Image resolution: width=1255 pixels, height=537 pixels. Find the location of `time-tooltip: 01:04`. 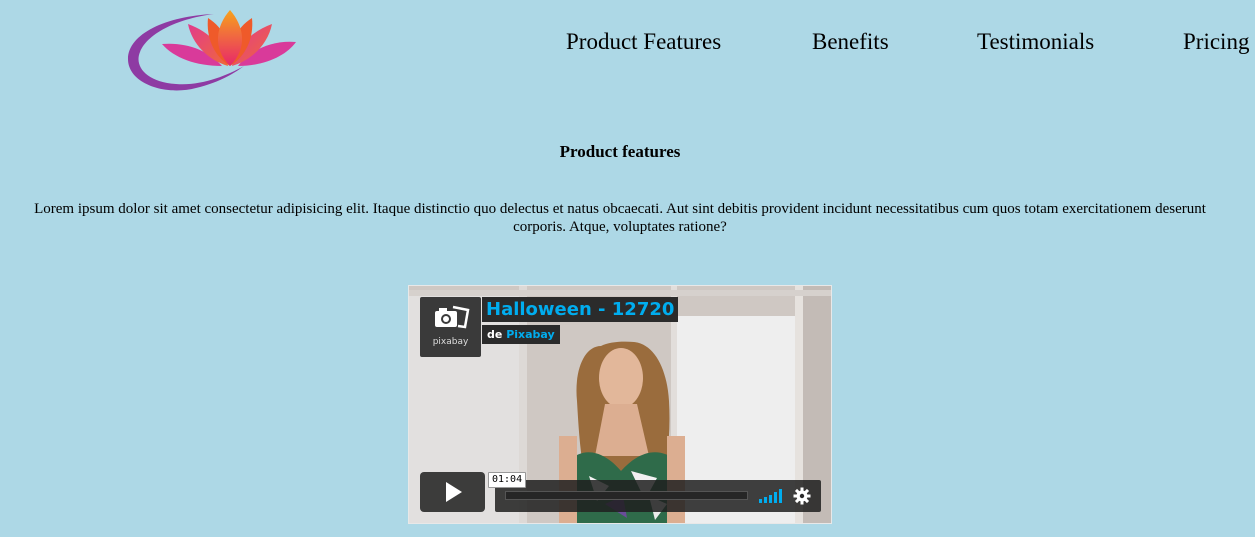

time-tooltip: 01:04 is located at coordinates (507, 480).